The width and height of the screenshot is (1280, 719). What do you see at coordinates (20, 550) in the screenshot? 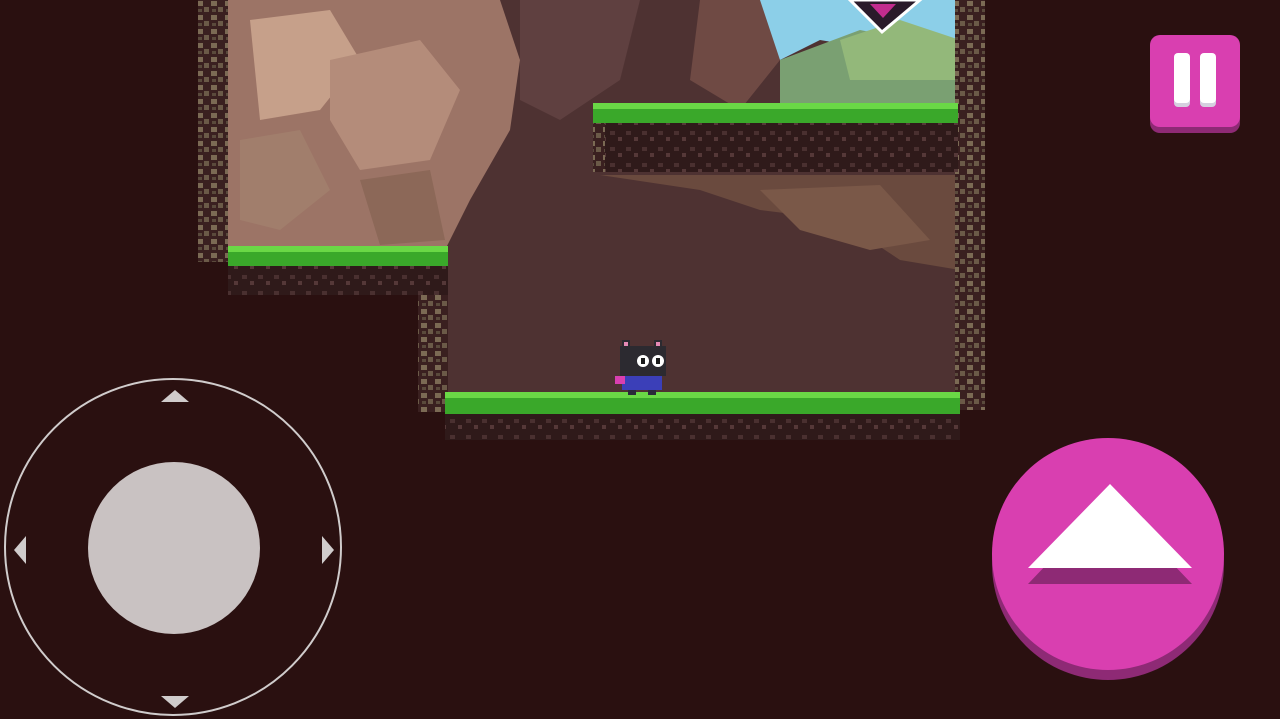
I see `arrow-left-icon` at bounding box center [20, 550].